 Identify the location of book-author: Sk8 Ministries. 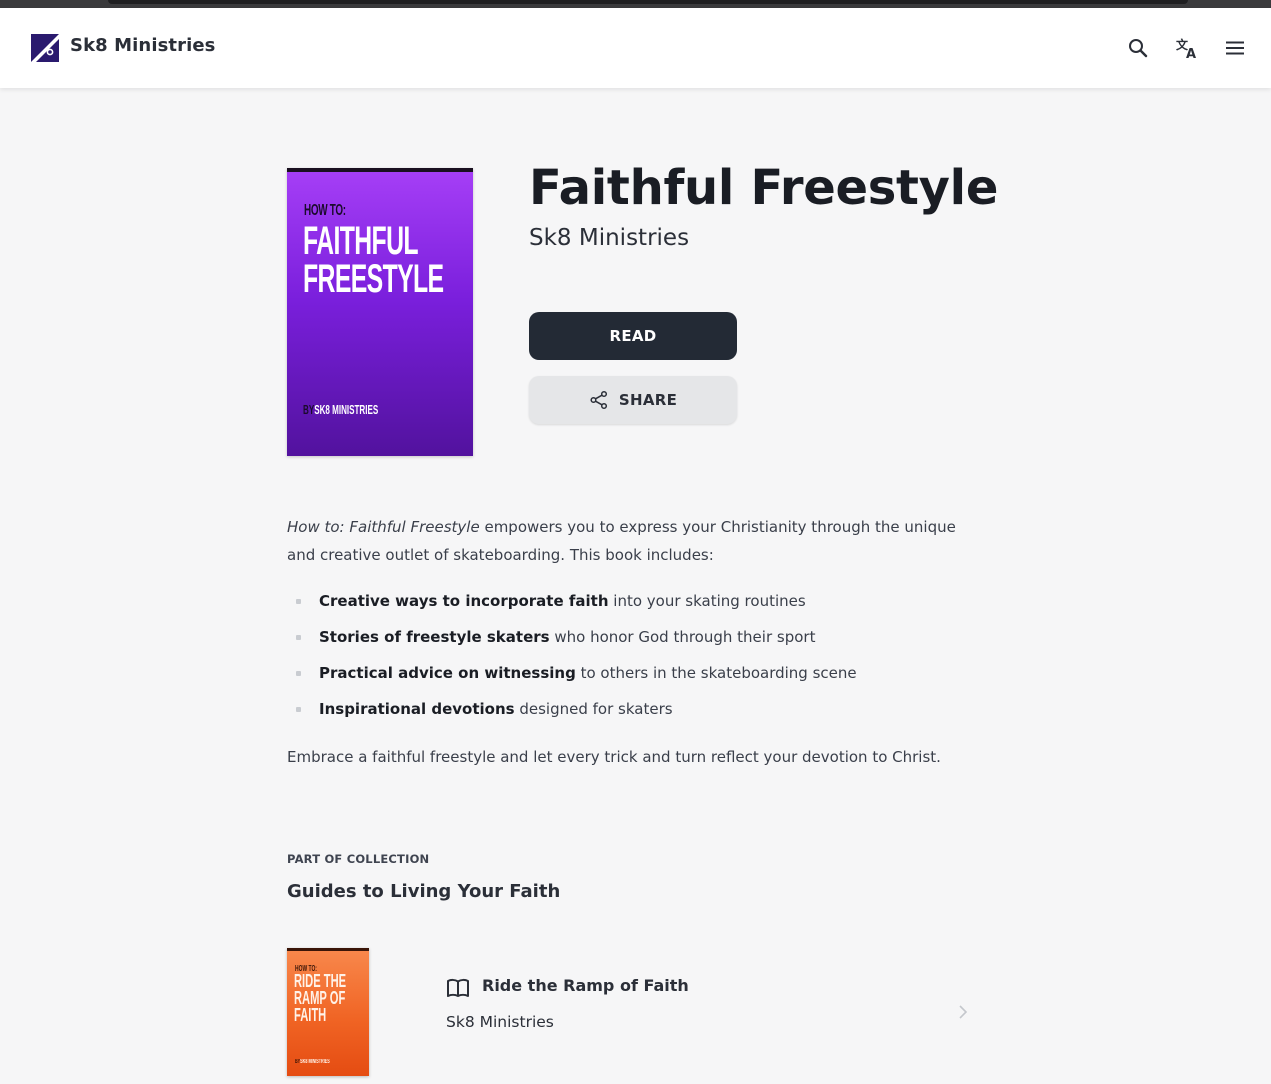
(609, 238).